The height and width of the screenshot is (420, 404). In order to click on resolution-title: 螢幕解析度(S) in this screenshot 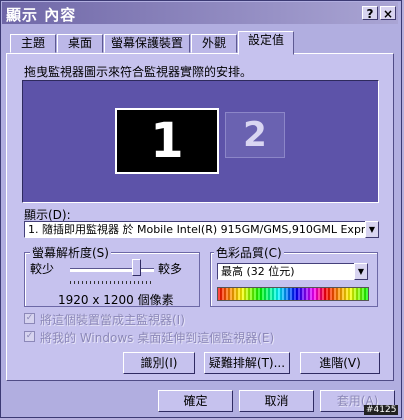, I will do `click(70, 252)`.